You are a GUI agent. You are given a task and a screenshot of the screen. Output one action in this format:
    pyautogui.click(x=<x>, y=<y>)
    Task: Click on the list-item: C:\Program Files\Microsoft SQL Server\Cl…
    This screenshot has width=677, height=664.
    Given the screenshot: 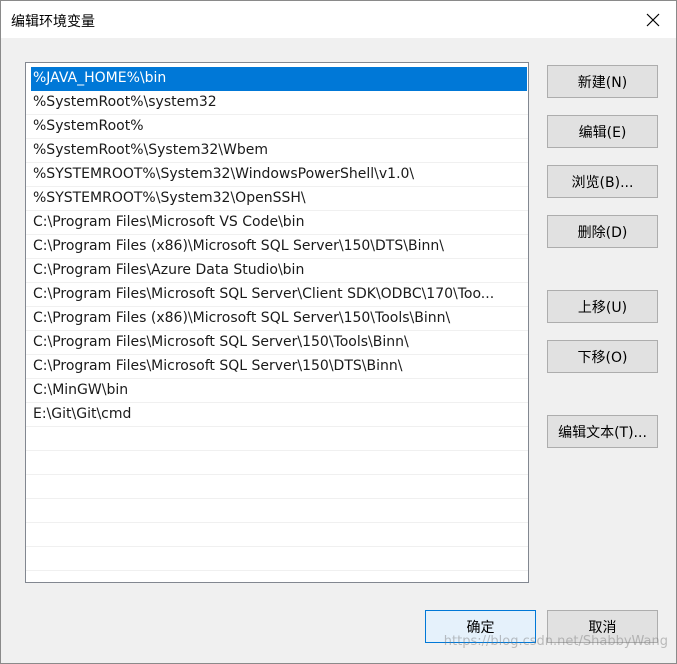 What is the action you would take?
    pyautogui.click(x=277, y=295)
    